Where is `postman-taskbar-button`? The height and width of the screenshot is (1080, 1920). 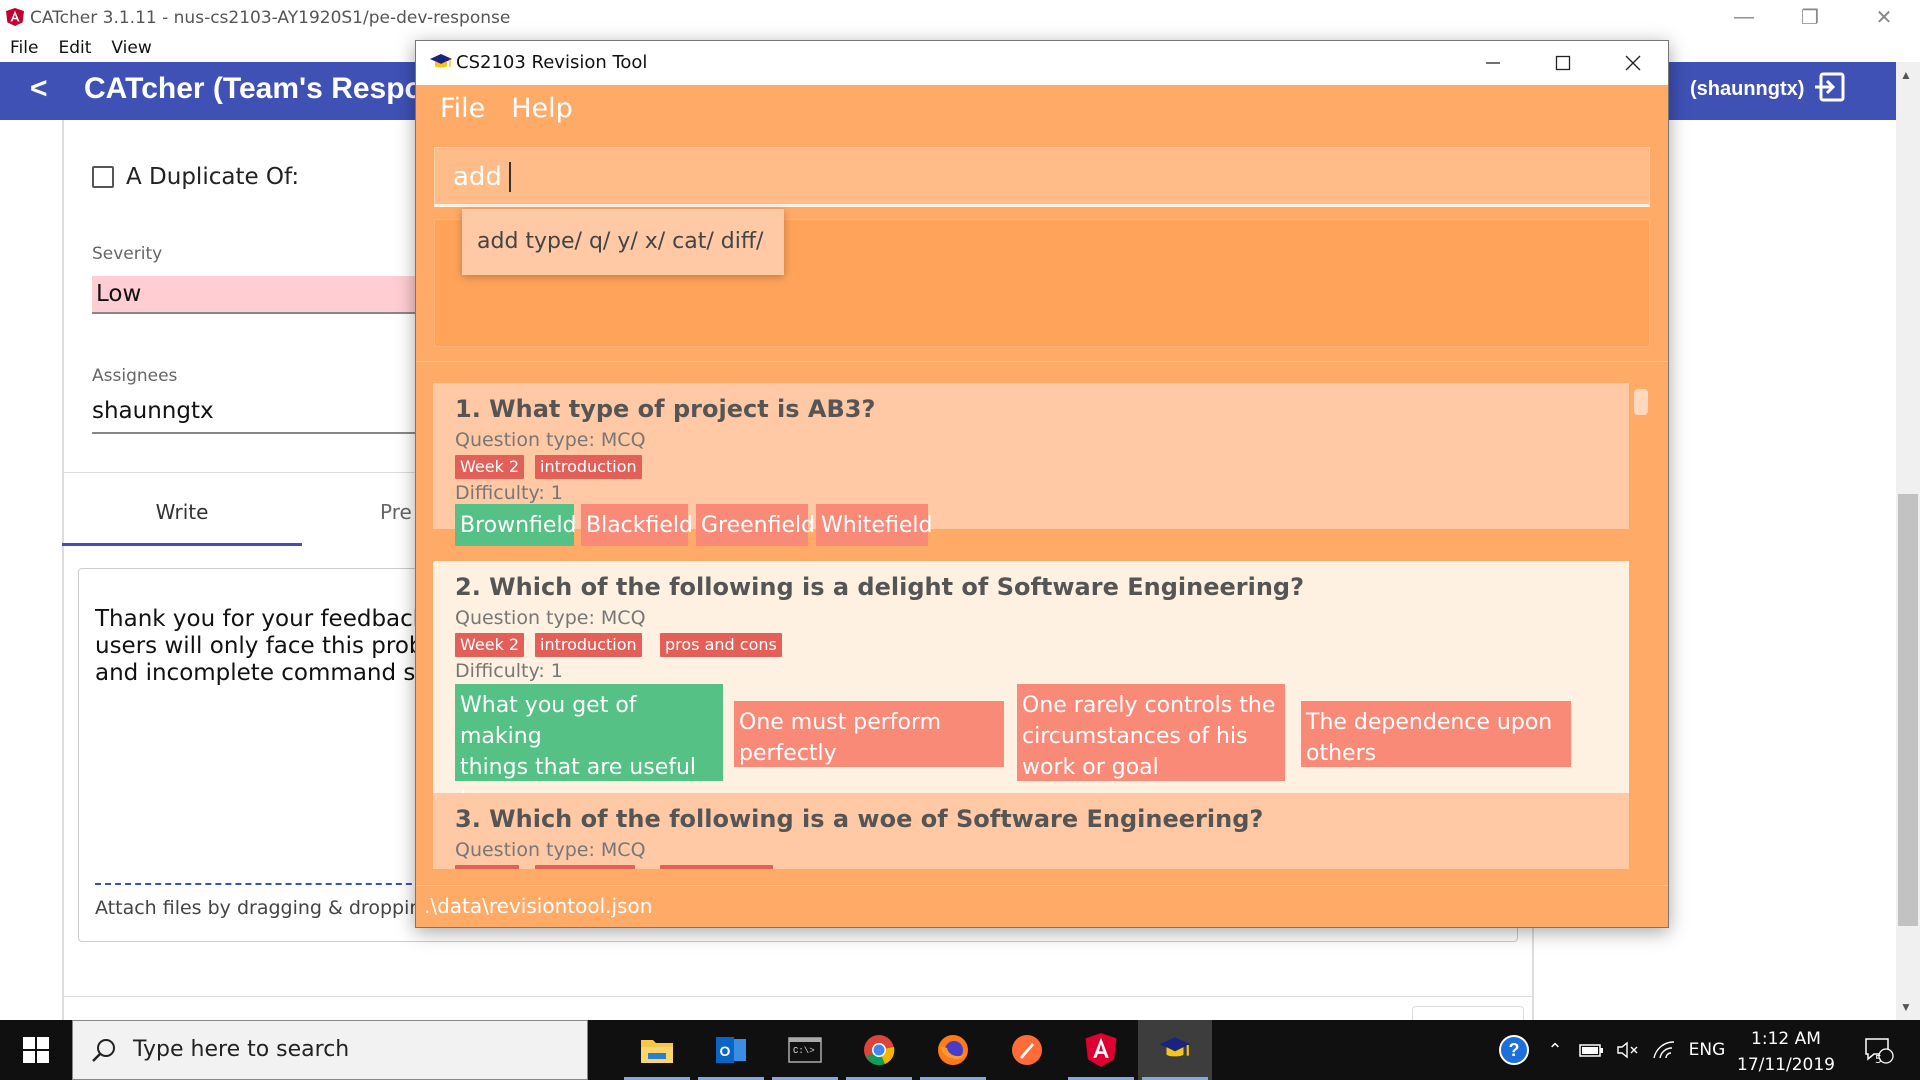 postman-taskbar-button is located at coordinates (1027, 1050).